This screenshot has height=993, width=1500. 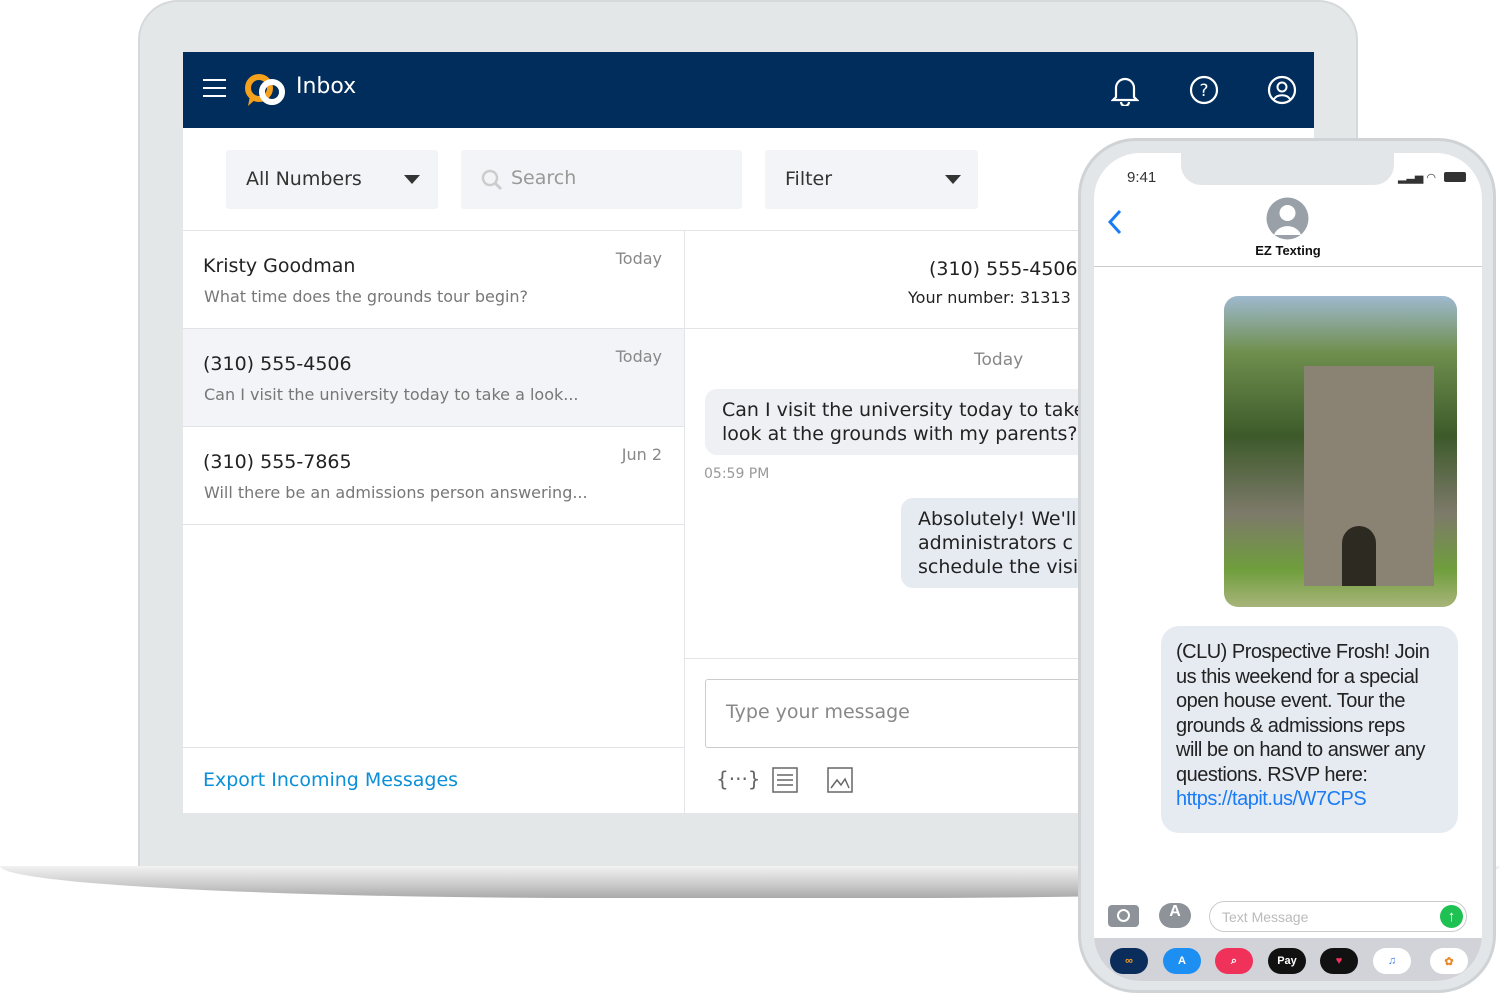 What do you see at coordinates (277, 462) in the screenshot?
I see `conversation-name: (310) 555-7865` at bounding box center [277, 462].